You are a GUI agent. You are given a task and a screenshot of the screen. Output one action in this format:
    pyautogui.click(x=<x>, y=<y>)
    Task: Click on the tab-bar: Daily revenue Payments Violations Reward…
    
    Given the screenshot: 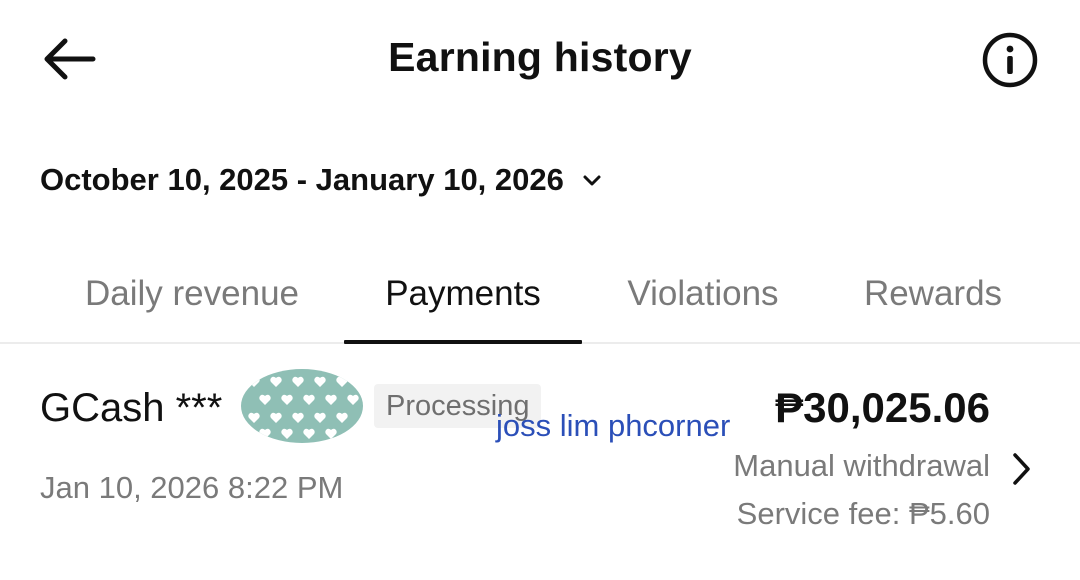 What is the action you would take?
    pyautogui.click(x=540, y=301)
    